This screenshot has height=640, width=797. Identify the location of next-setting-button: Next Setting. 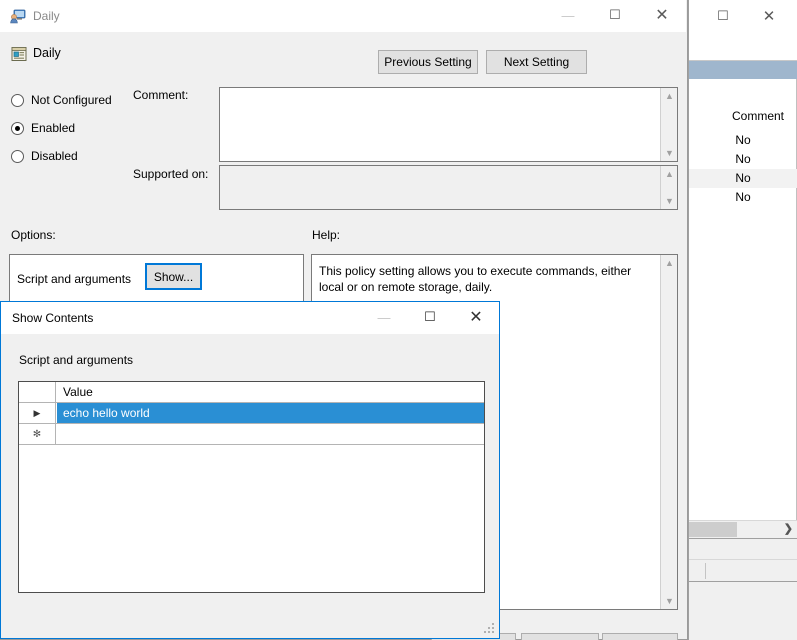
(536, 62).